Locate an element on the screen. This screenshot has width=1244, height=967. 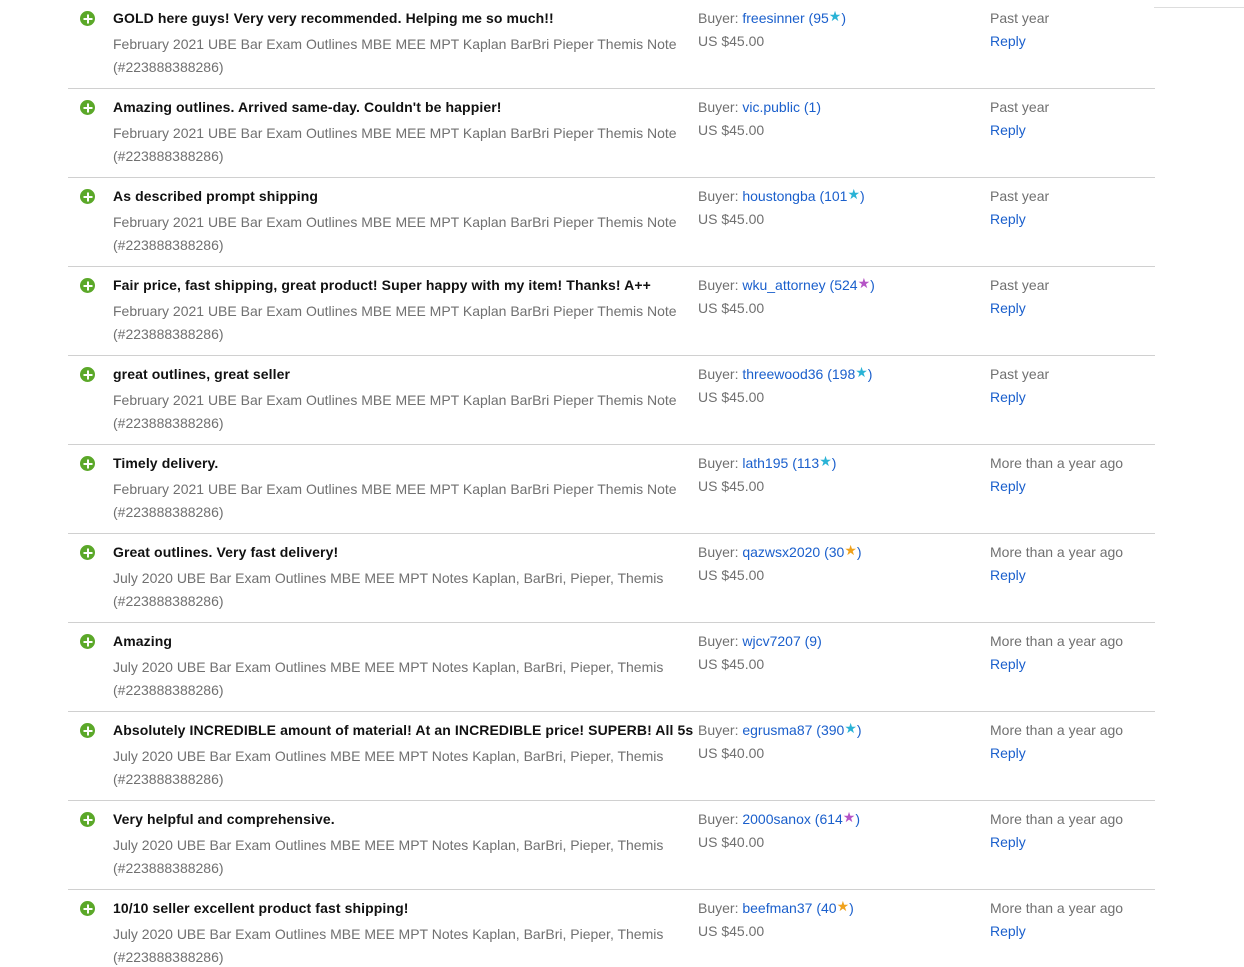
buyer-score: (524★) is located at coordinates (852, 284).